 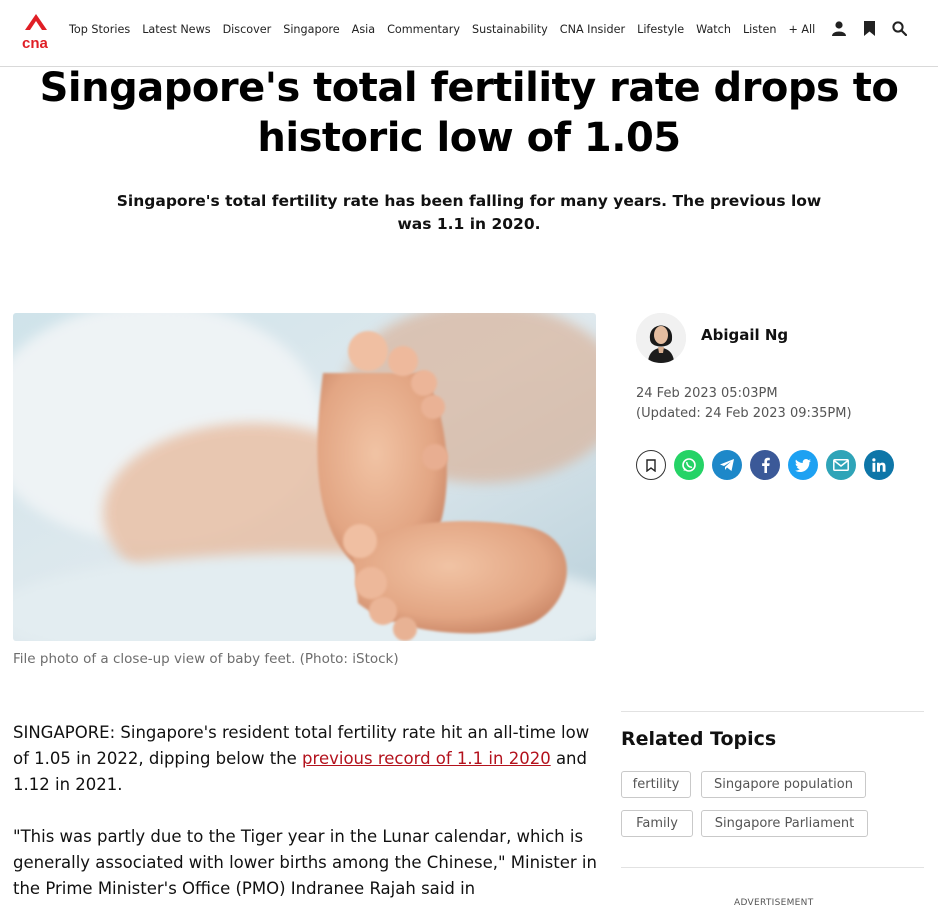 What do you see at coordinates (689, 465) in the screenshot?
I see `whatsapp-icon` at bounding box center [689, 465].